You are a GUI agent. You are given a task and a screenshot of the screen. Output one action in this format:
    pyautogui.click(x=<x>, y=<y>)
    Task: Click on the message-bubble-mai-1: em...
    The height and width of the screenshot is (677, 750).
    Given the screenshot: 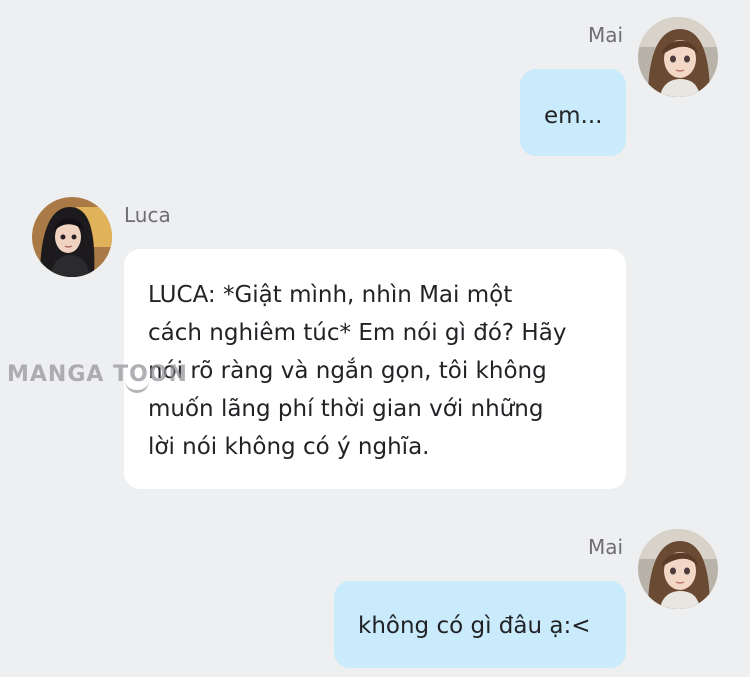 What is the action you would take?
    pyautogui.click(x=573, y=112)
    